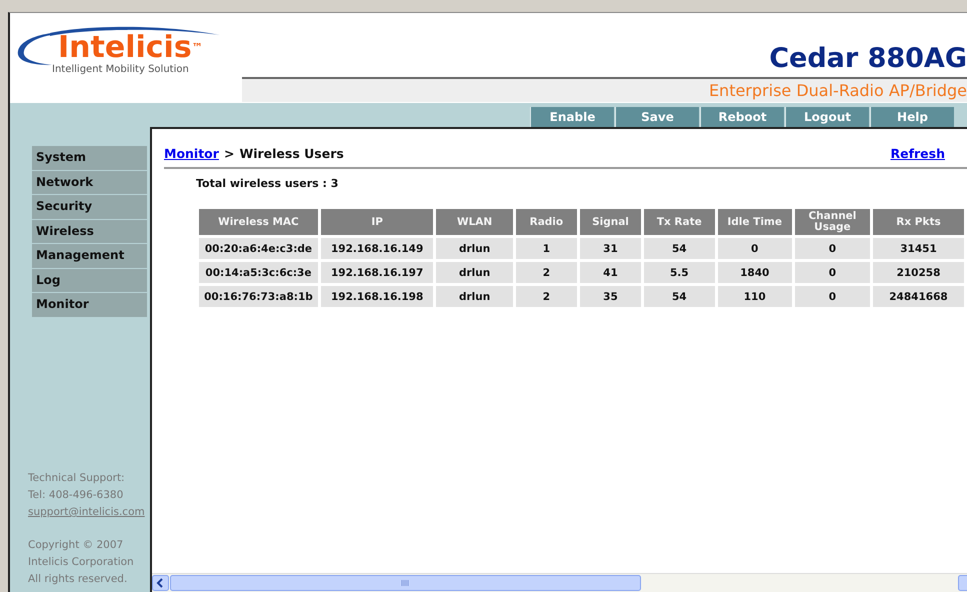 The height and width of the screenshot is (592, 967). Describe the element at coordinates (572, 117) in the screenshot. I see `toolbar-button: Enable` at that location.